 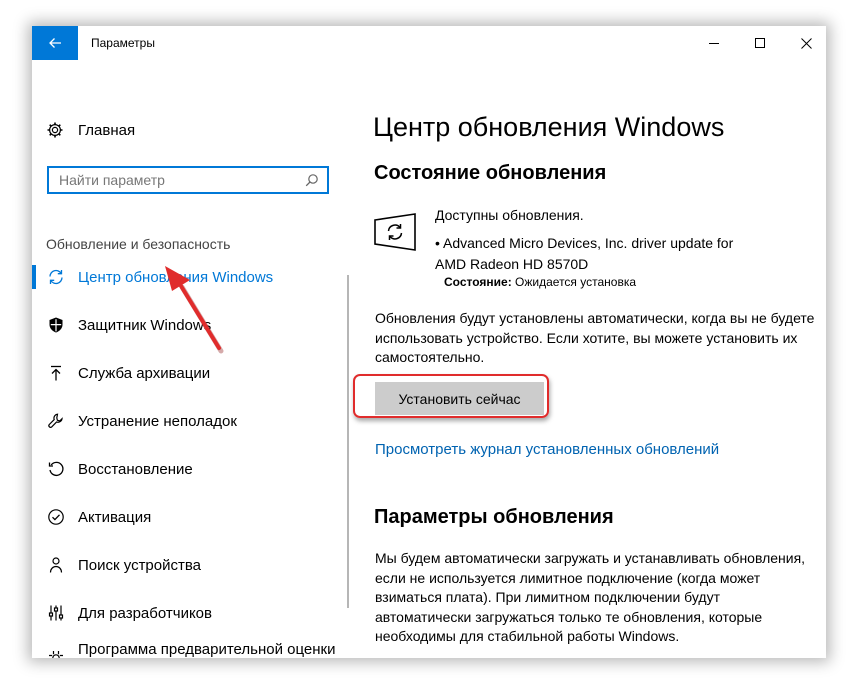 I want to click on sidebar-item-defender: Защитник Windows, so click(x=190, y=325).